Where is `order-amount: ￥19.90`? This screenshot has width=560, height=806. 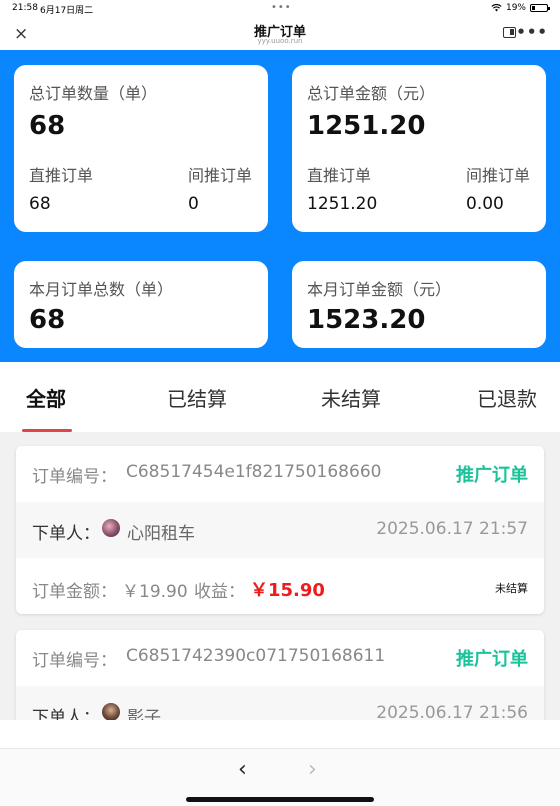
order-amount: ￥19.90 is located at coordinates (155, 592).